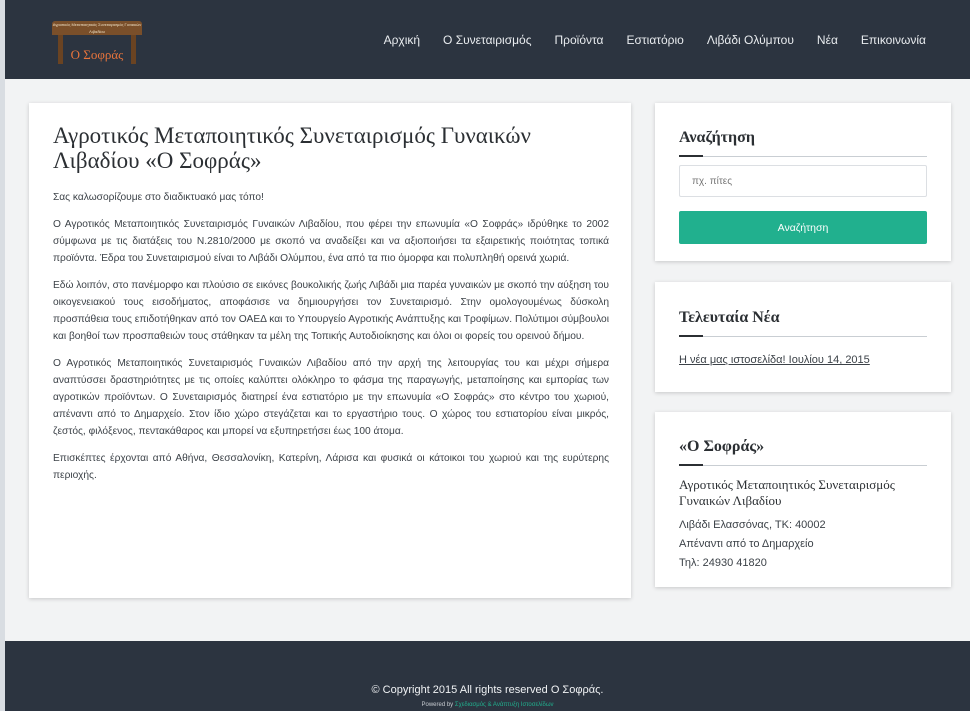  I want to click on contact-address: Λιβάδι Ελασσόνας, ΤΚ: 40002, so click(752, 525).